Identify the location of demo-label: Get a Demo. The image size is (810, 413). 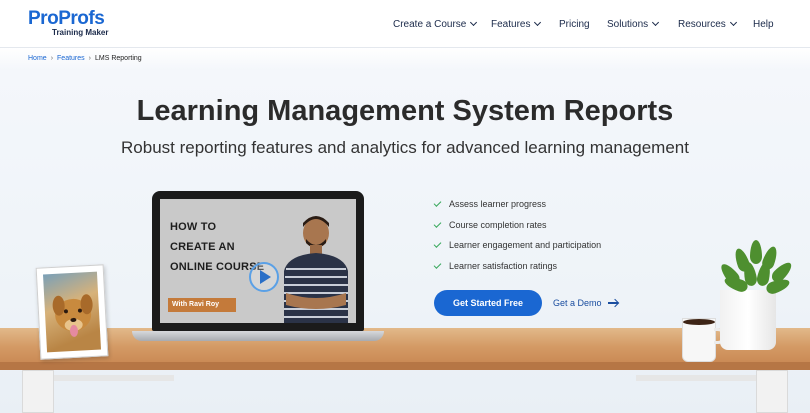
(577, 303).